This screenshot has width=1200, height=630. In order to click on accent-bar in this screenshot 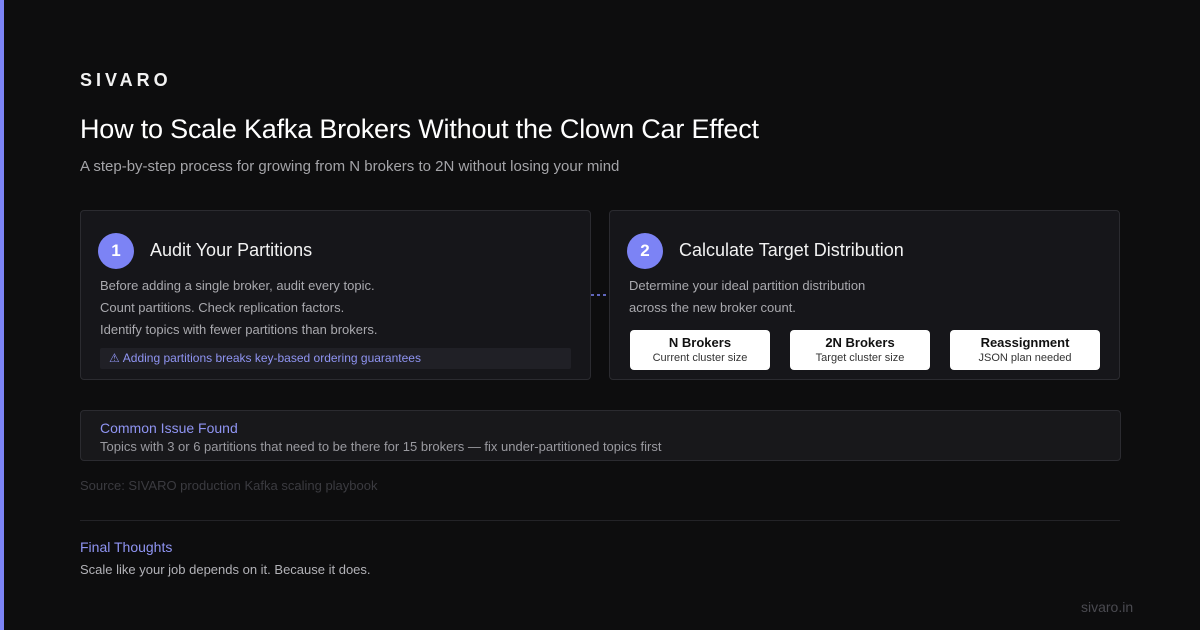, I will do `click(2, 315)`.